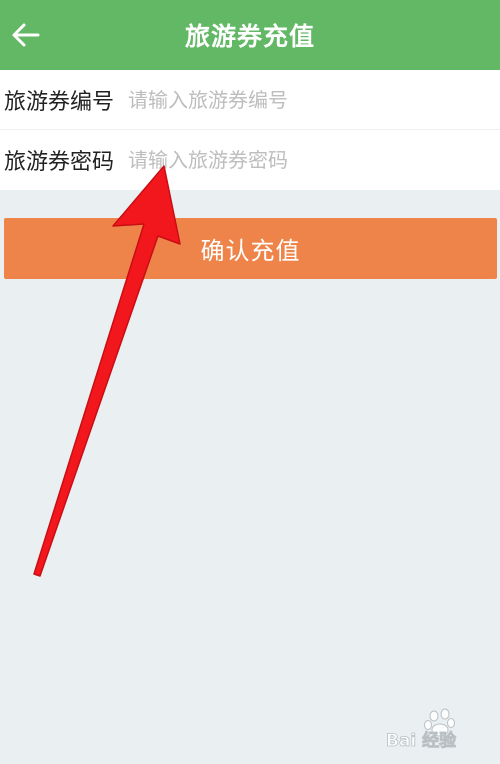 Image resolution: width=500 pixels, height=764 pixels. I want to click on watermark-text: Bai 经验, so click(421, 740).